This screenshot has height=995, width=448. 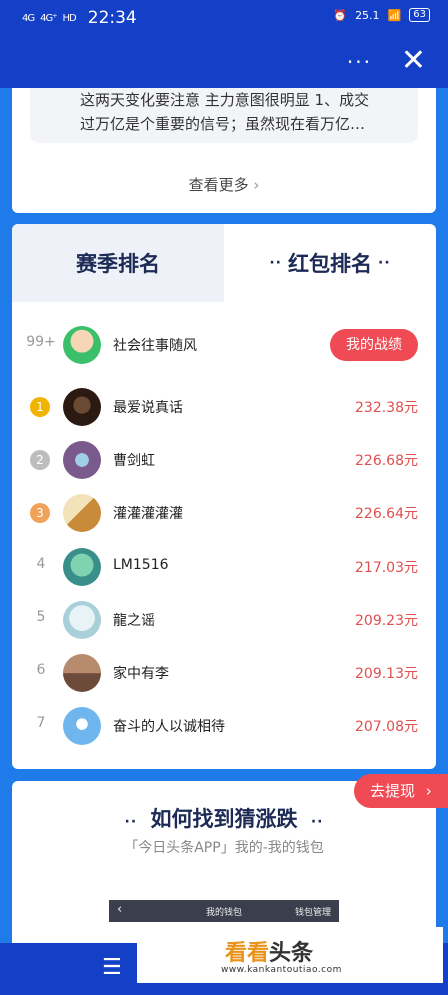 I want to click on table-row: 7 奋斗的人以诚相待 207.08元, so click(x=224, y=726).